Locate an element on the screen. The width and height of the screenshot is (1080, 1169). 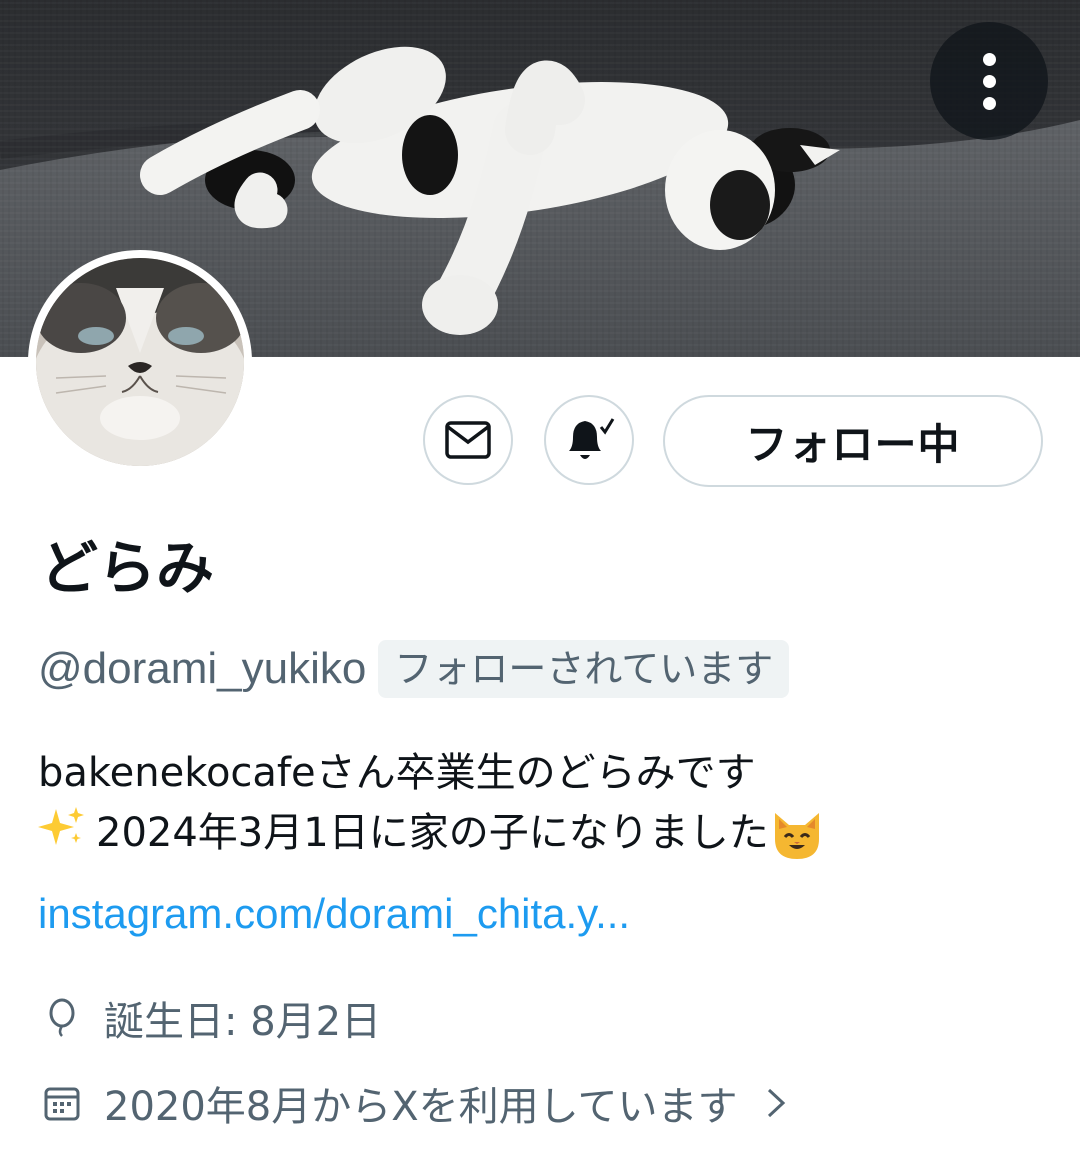
follows-you-badge: フォローされています is located at coordinates (584, 669).